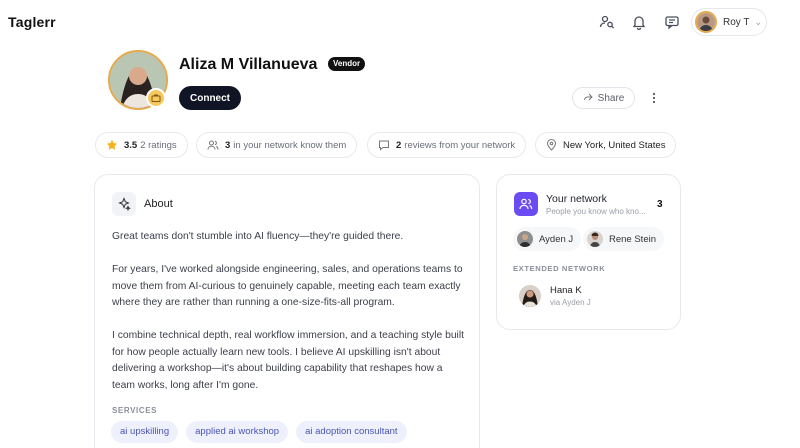 The height and width of the screenshot is (448, 800). Describe the element at coordinates (228, 145) in the screenshot. I see `network-know-count: 3` at that location.